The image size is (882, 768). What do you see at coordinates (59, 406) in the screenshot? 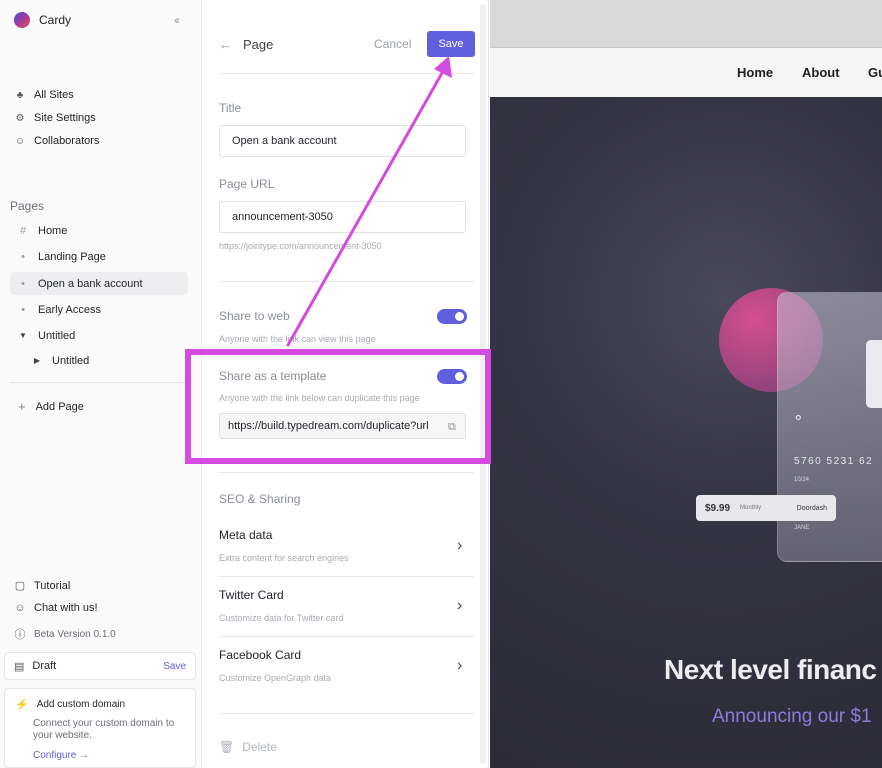
I see `add-page-label: Add Page` at bounding box center [59, 406].